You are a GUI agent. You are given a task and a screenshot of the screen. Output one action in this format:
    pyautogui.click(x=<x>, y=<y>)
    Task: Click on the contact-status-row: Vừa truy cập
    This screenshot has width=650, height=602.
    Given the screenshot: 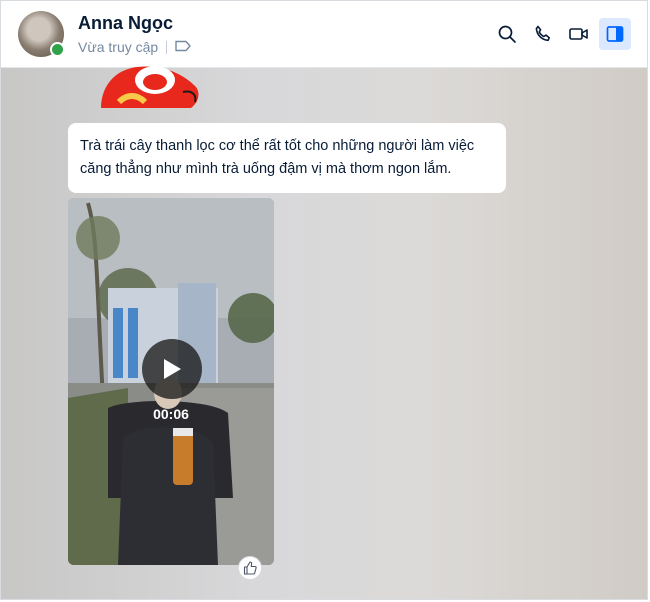 What is the action you would take?
    pyautogui.click(x=134, y=47)
    